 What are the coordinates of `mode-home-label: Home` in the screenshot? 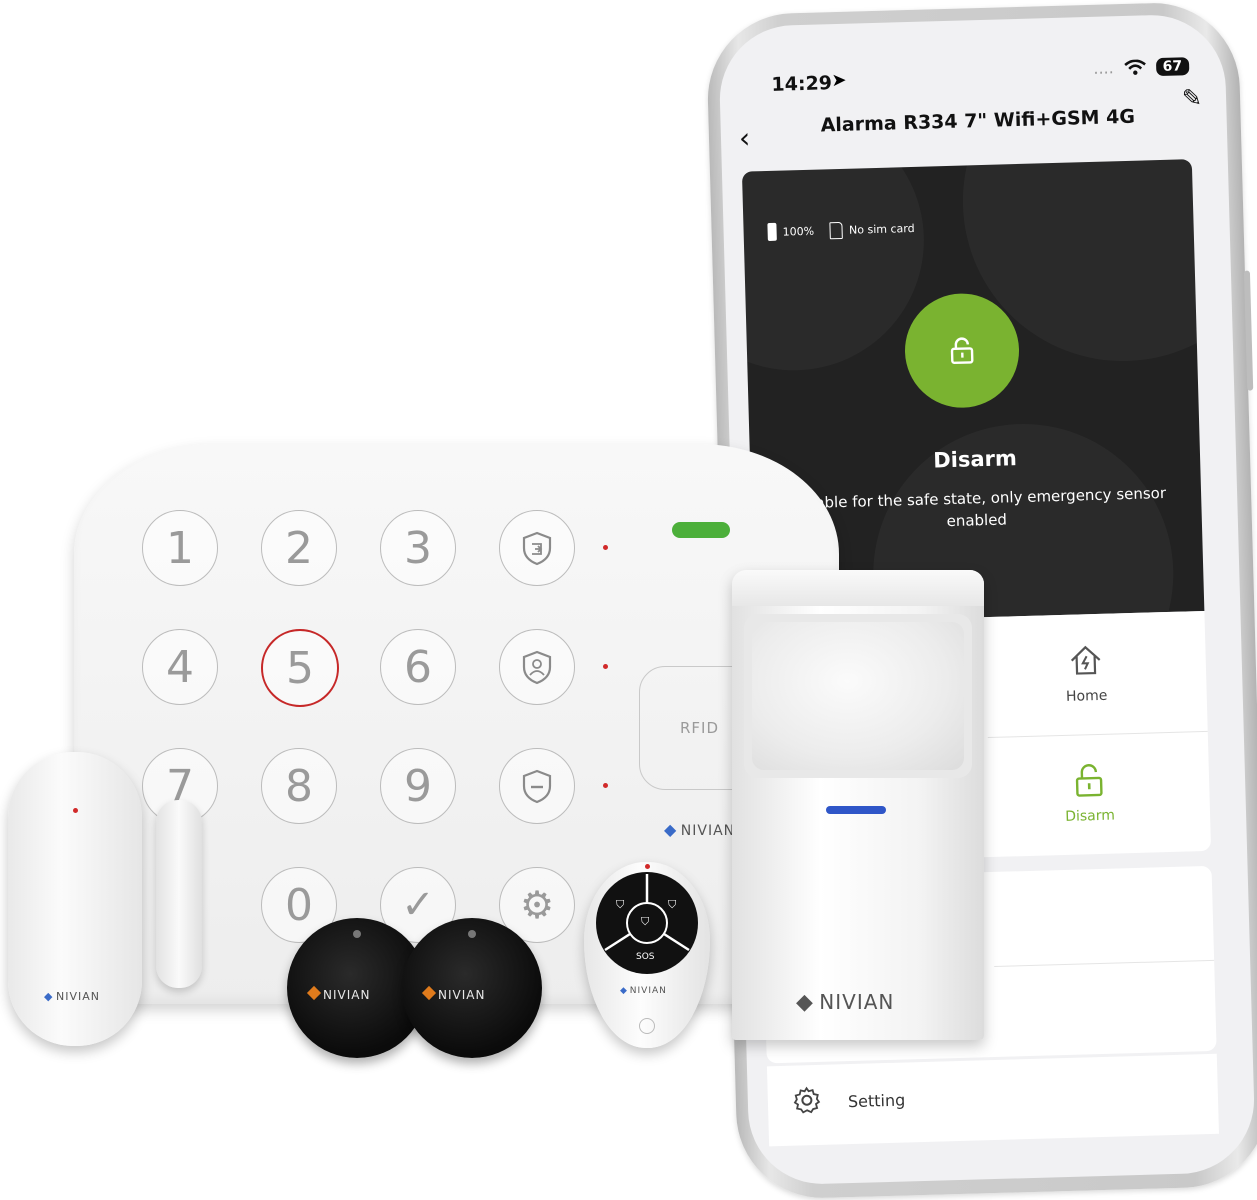 It's located at (1086, 696).